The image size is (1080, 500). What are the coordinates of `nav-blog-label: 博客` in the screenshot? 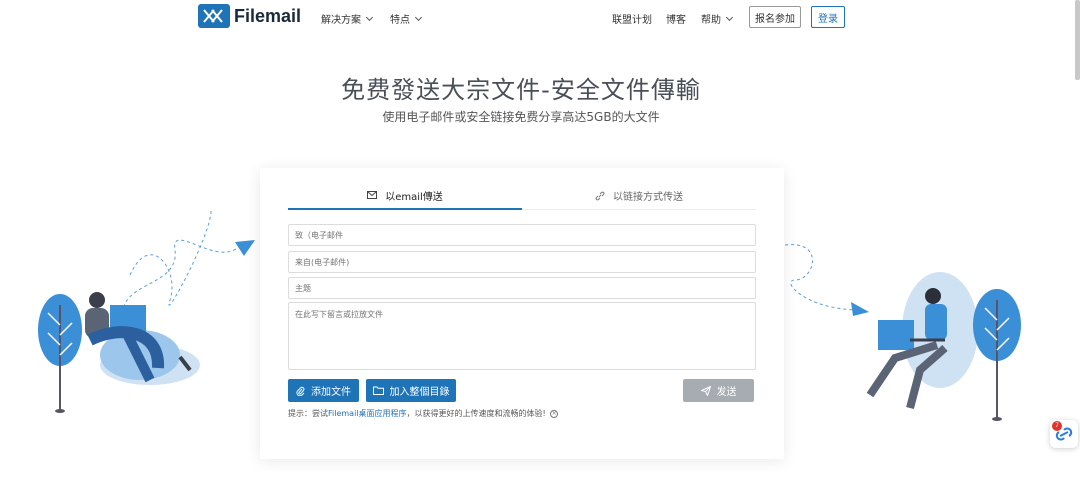 It's located at (676, 20).